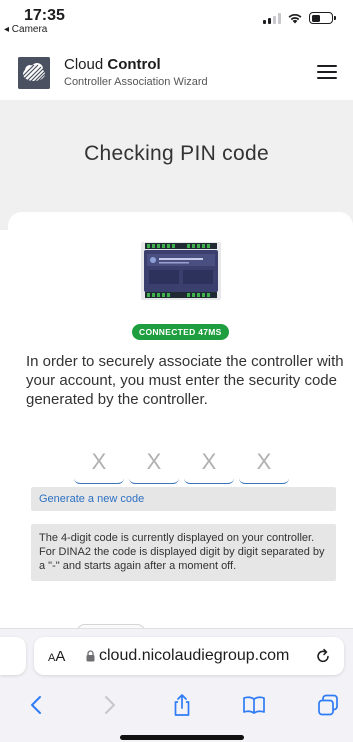 Image resolution: width=353 pixels, height=742 pixels. Describe the element at coordinates (182, 705) in the screenshot. I see `share-icon` at that location.